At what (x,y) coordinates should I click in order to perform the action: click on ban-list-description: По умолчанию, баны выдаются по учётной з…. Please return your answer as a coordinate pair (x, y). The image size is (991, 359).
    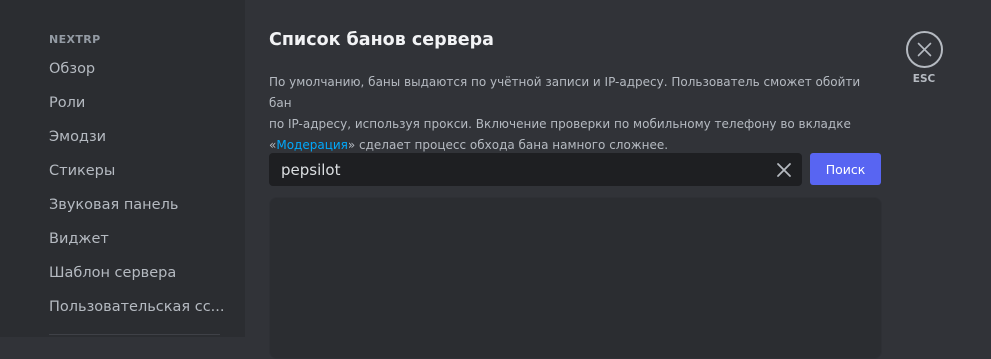
    Looking at the image, I should click on (569, 114).